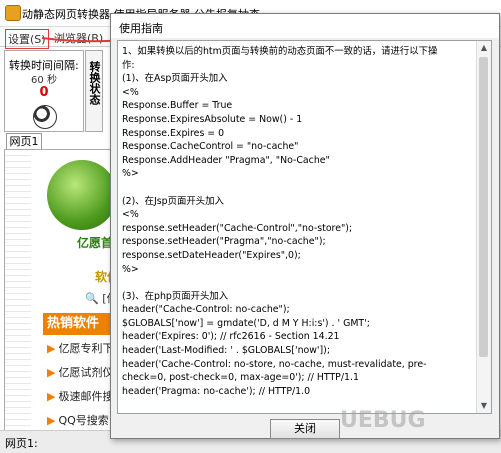 This screenshot has height=453, width=501. I want to click on interval-value: 60 秒, so click(44, 80).